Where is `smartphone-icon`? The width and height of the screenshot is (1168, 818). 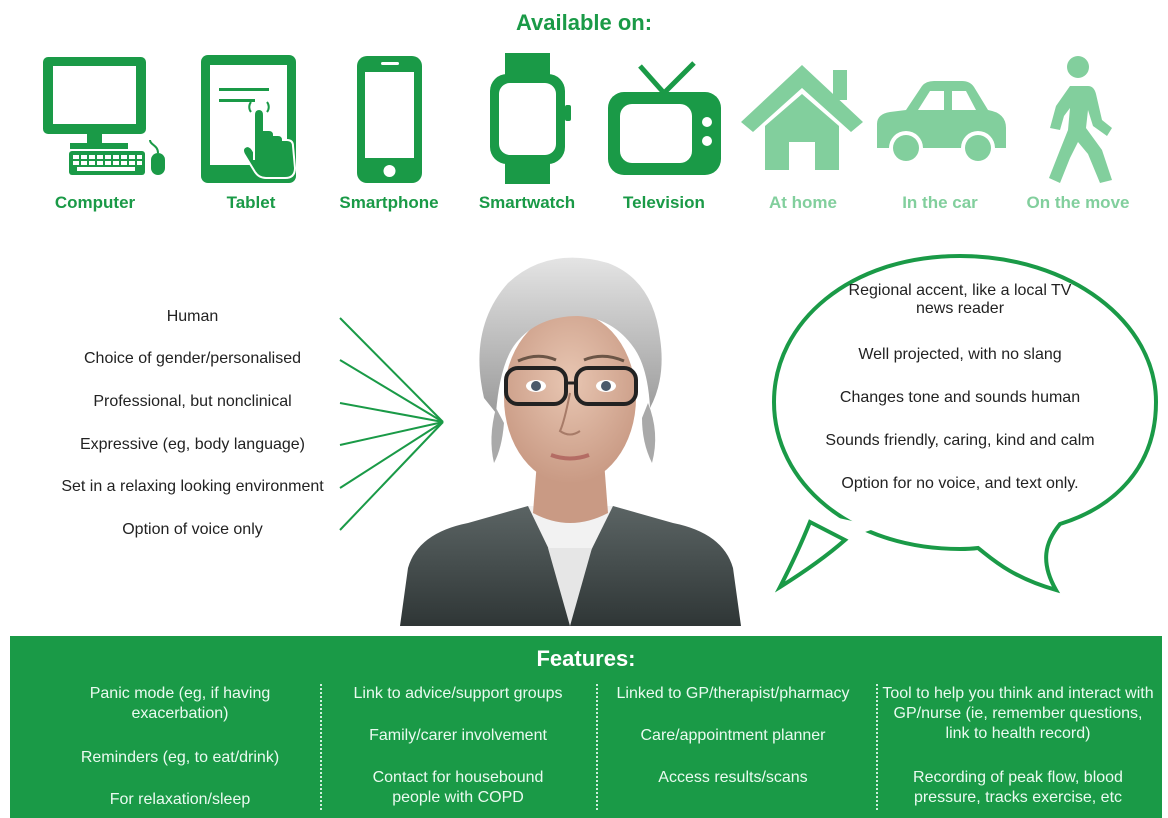
smartphone-icon is located at coordinates (389, 119).